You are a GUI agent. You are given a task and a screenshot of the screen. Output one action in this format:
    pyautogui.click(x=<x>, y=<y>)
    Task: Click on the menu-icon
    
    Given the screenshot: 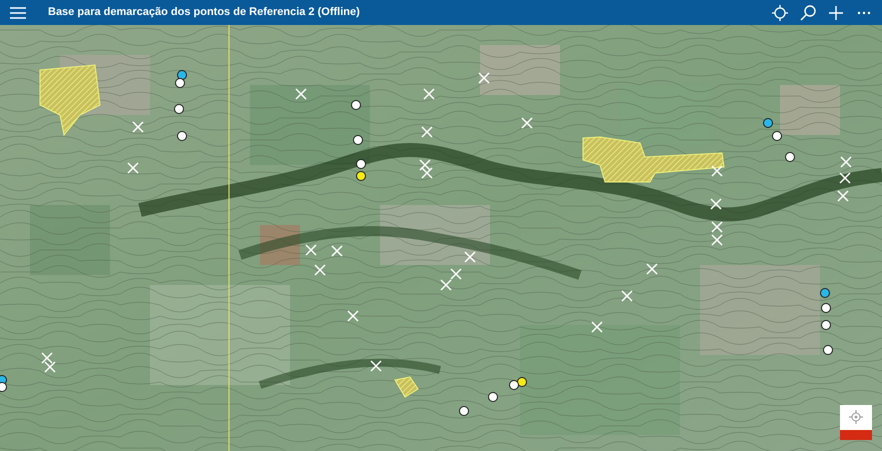 What is the action you would take?
    pyautogui.click(x=18, y=12)
    